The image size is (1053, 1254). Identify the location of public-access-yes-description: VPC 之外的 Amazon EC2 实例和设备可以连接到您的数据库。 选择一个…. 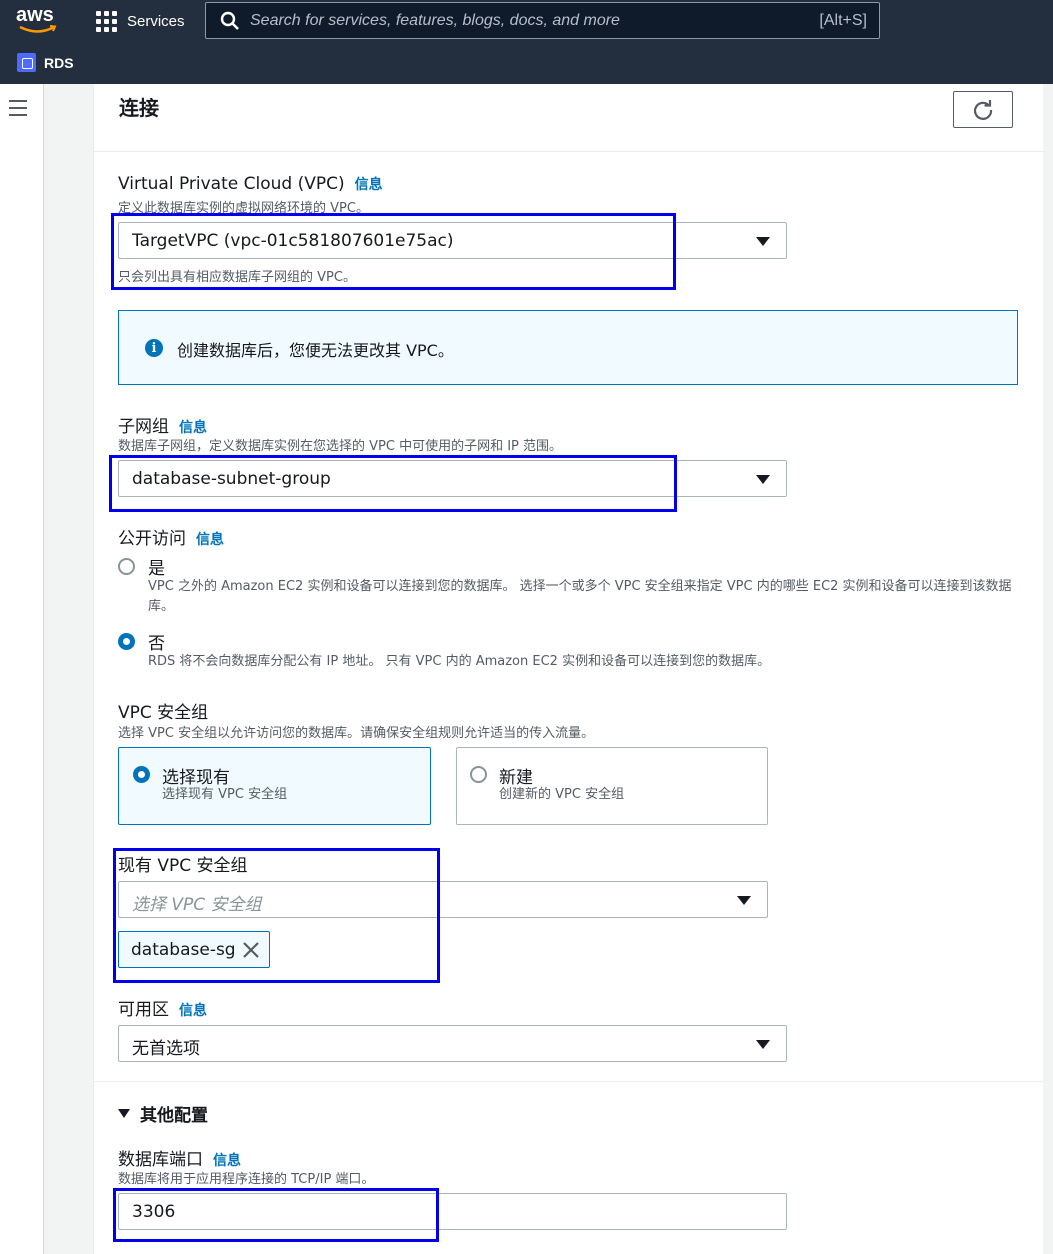
(580, 596).